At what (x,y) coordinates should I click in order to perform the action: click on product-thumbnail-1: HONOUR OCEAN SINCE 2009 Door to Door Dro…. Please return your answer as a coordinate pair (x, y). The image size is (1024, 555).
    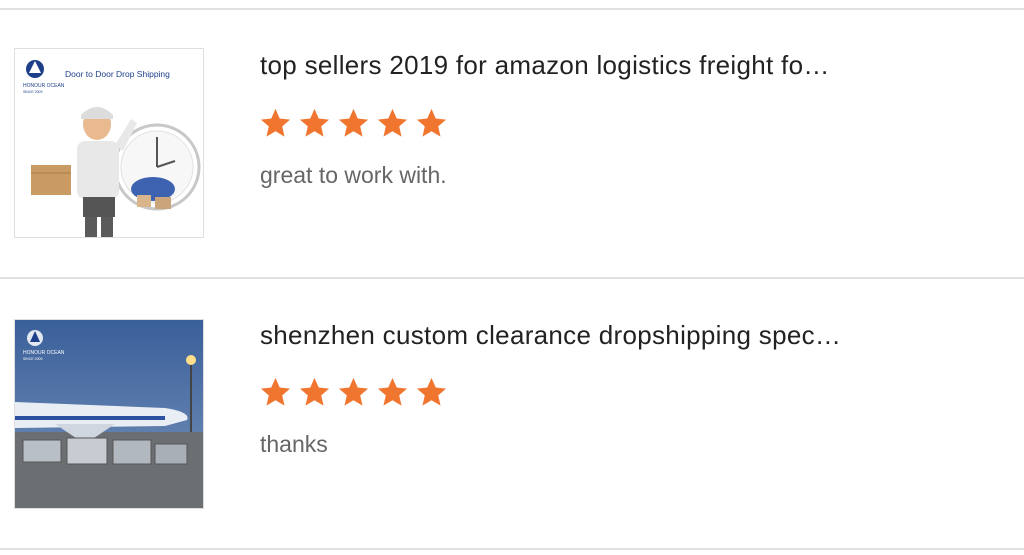
    Looking at the image, I should click on (109, 143).